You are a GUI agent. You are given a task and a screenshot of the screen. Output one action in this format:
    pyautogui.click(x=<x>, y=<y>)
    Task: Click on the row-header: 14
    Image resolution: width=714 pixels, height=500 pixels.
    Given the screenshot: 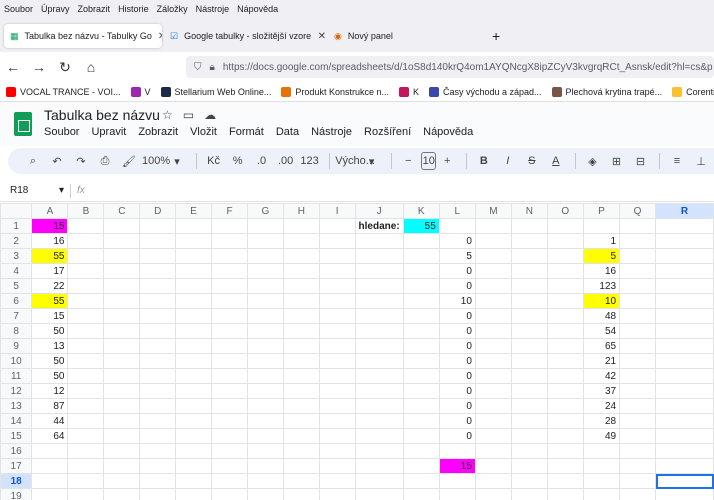 What is the action you would take?
    pyautogui.click(x=16, y=421)
    